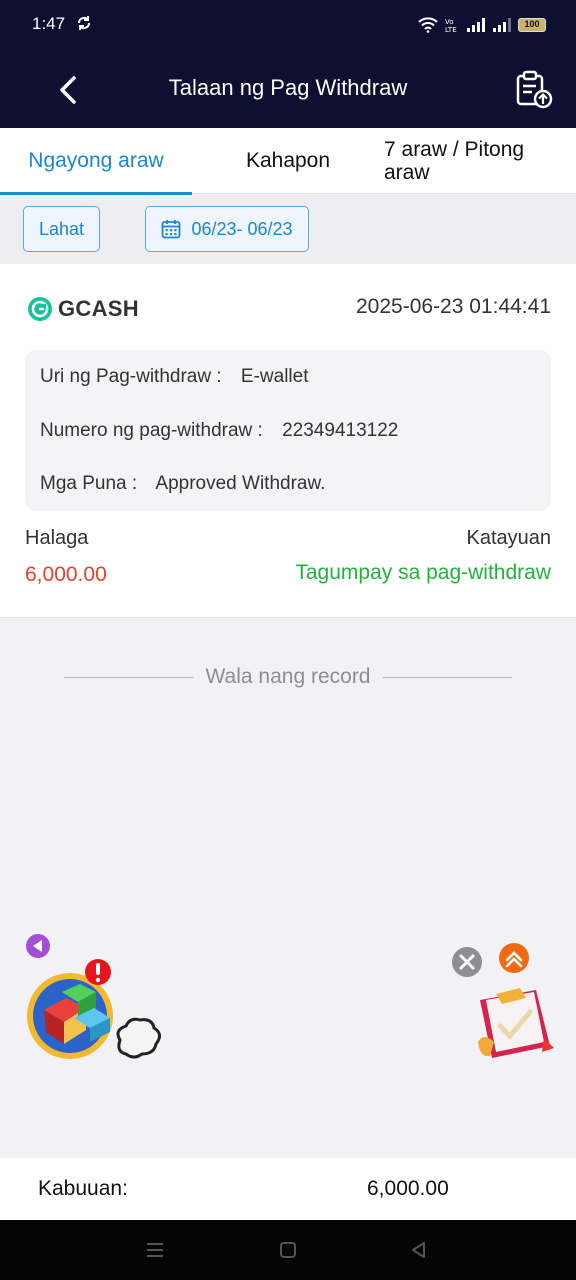  I want to click on withdraw-type-label: Uri ng Pag-withdraw :, so click(131, 376).